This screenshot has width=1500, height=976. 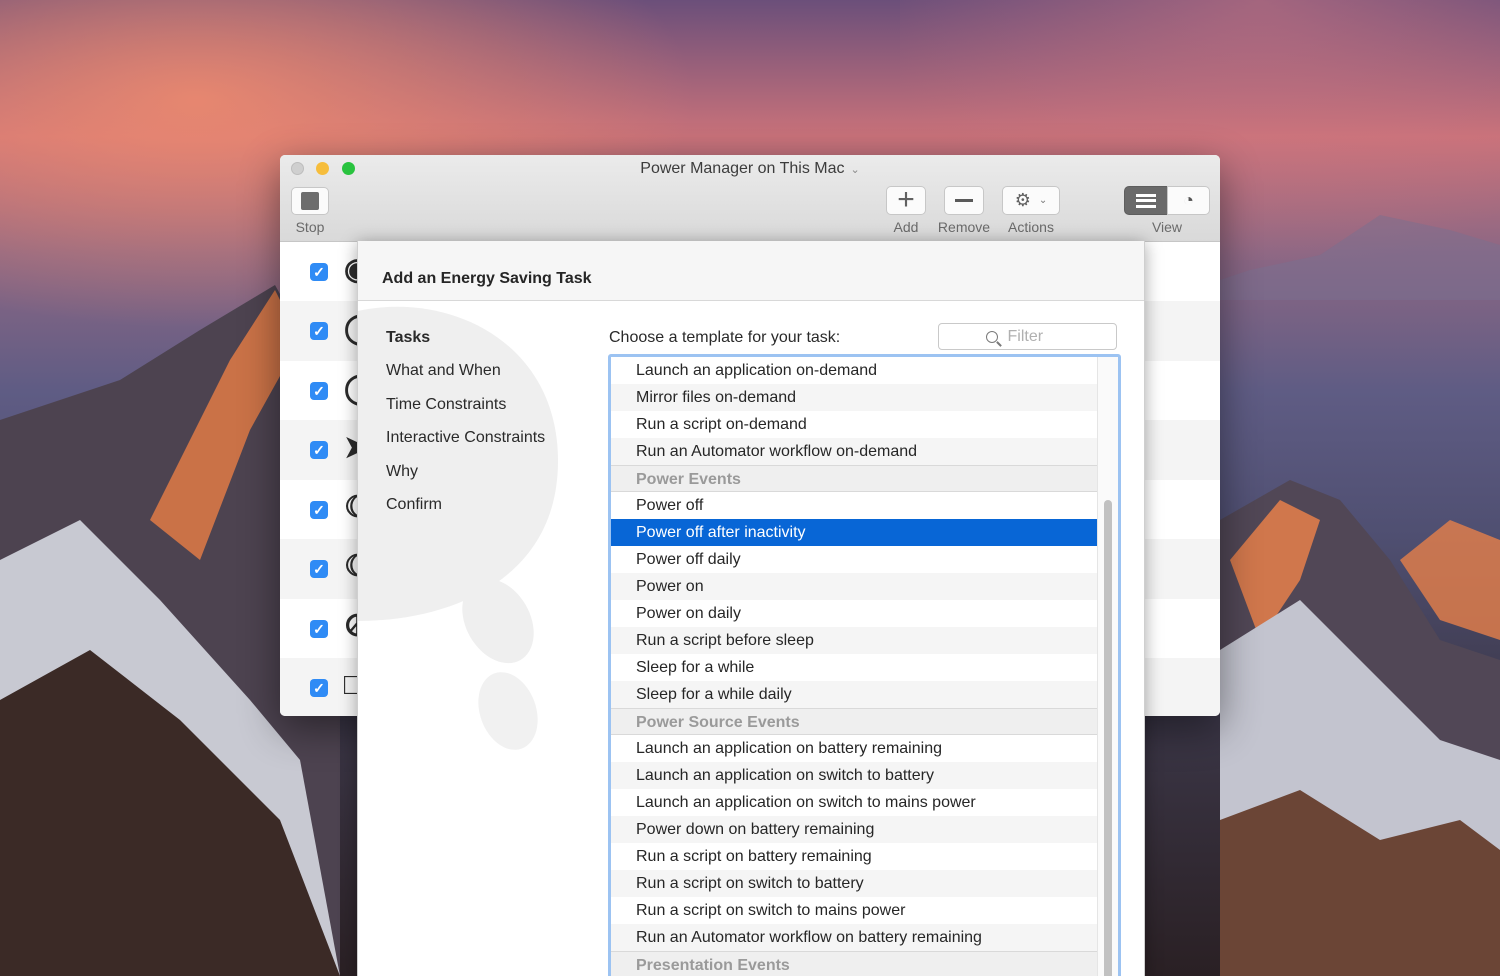 What do you see at coordinates (854, 559) in the screenshot?
I see `template-item: Power off daily` at bounding box center [854, 559].